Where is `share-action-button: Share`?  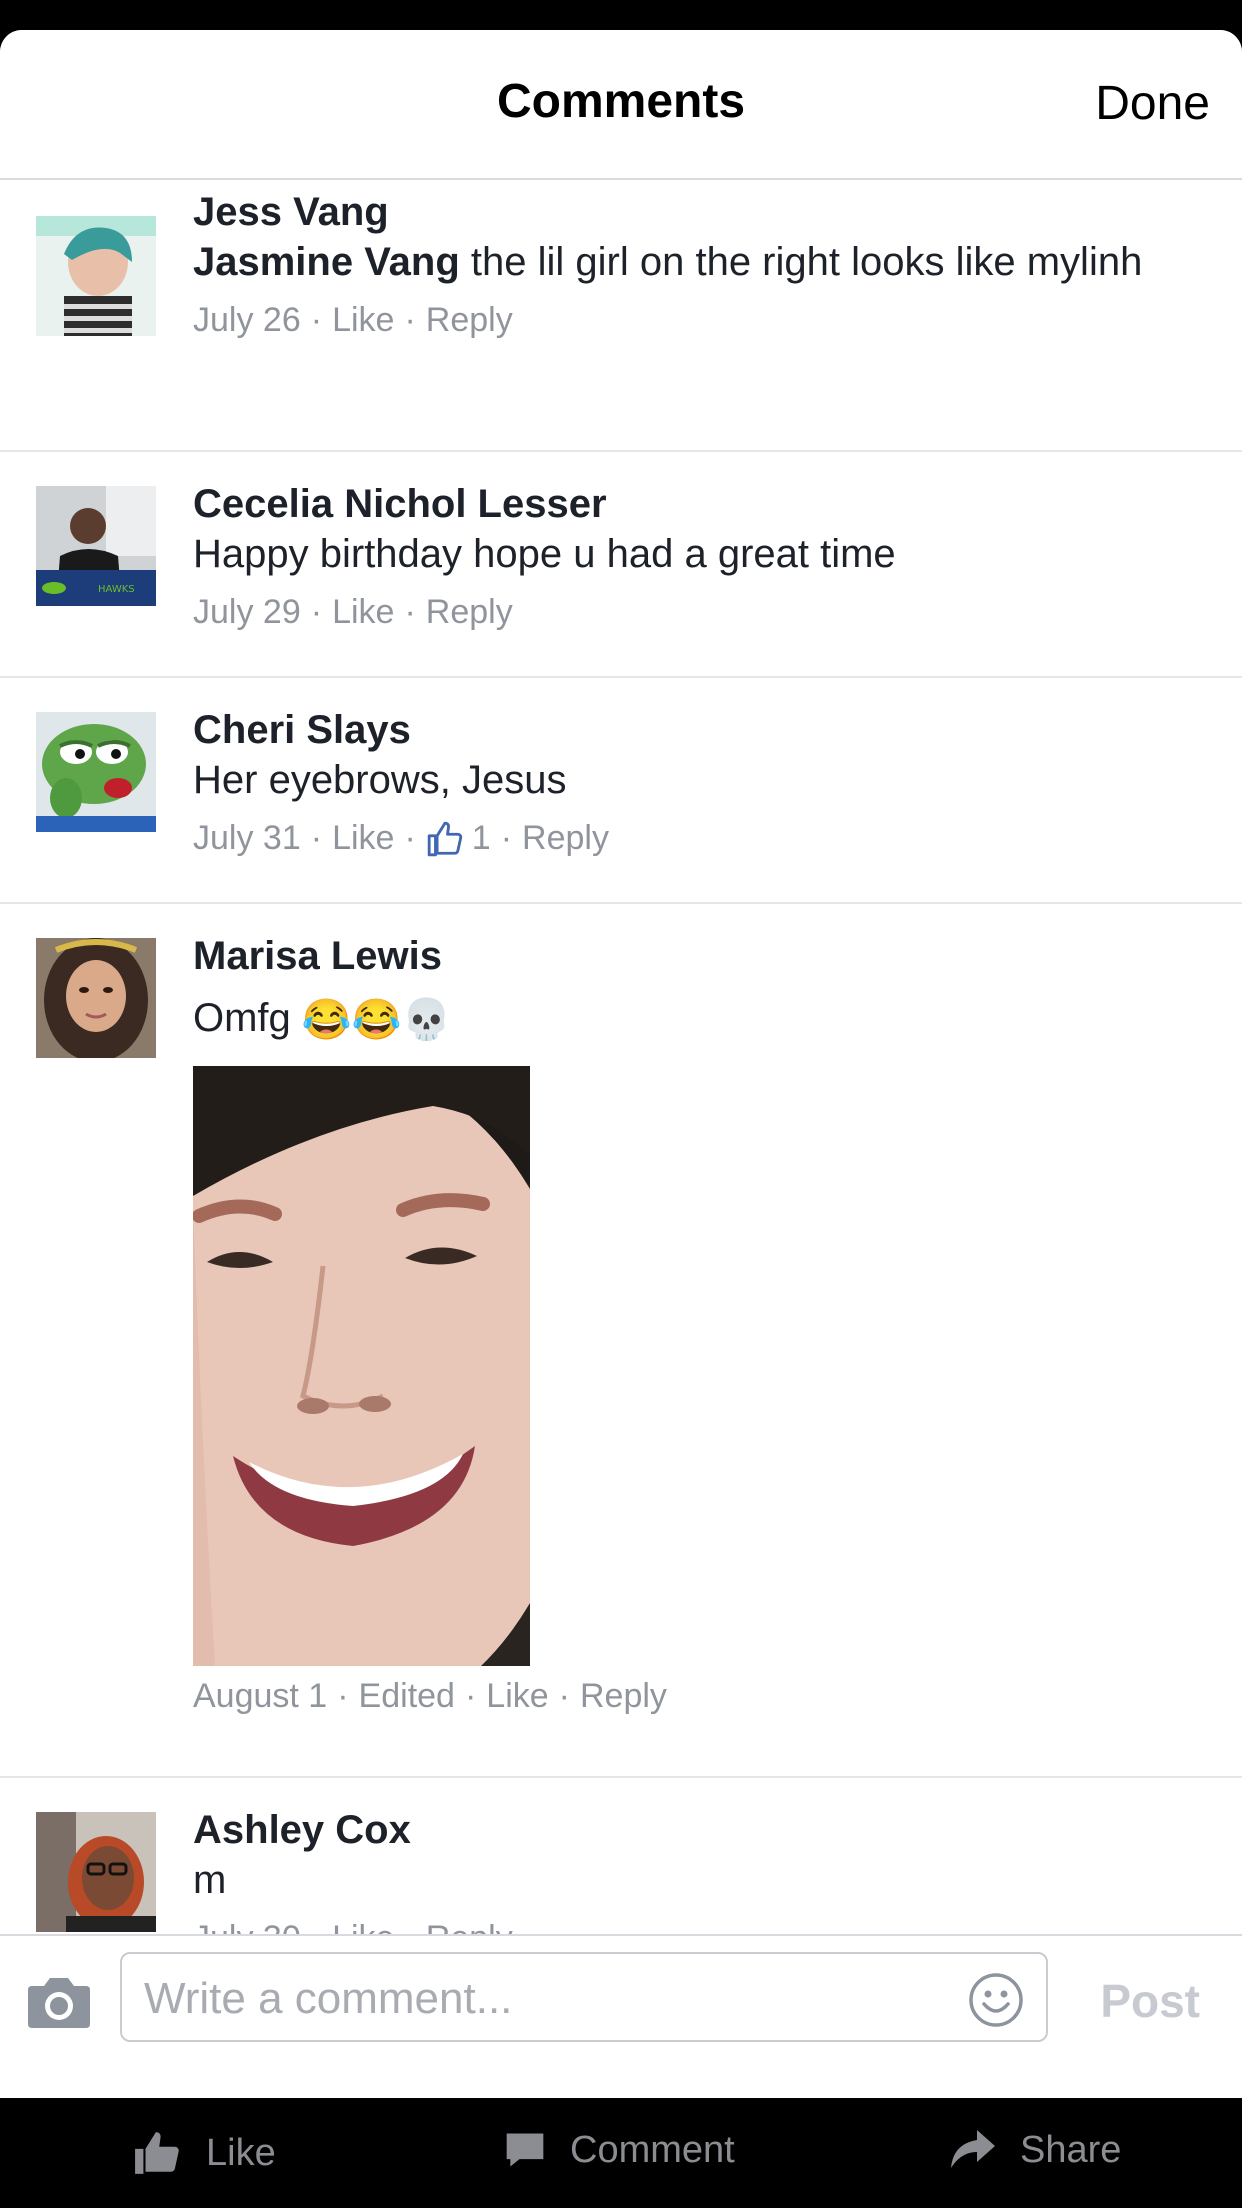
share-action-button: Share is located at coordinates (1034, 2150).